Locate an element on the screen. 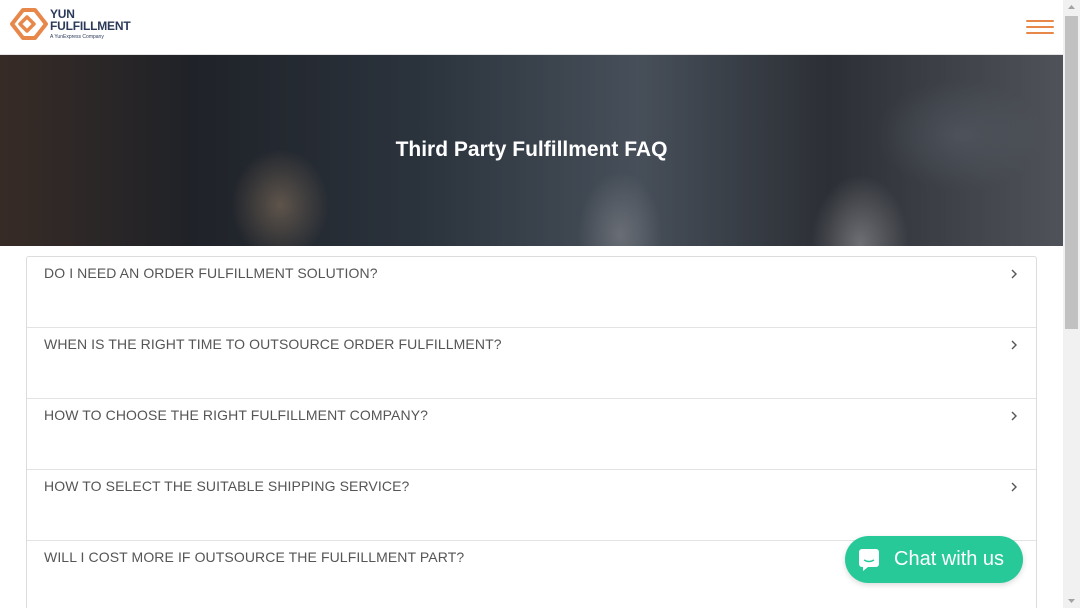  site-header: YUN FULFILLMENT A YunExpress Company is located at coordinates (531, 27).